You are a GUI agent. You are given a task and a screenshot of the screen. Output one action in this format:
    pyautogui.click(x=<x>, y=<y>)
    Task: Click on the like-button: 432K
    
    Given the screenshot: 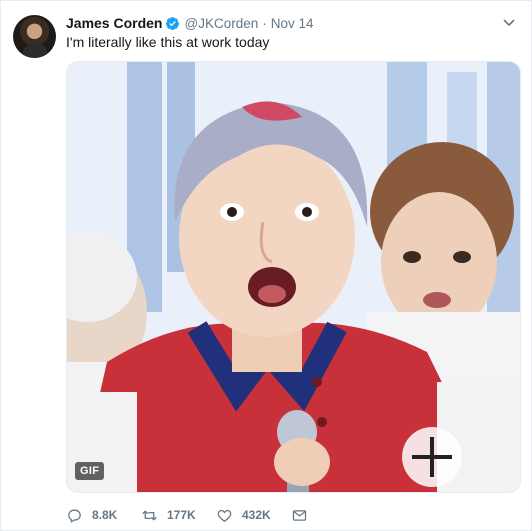 What is the action you would take?
    pyautogui.click(x=253, y=515)
    